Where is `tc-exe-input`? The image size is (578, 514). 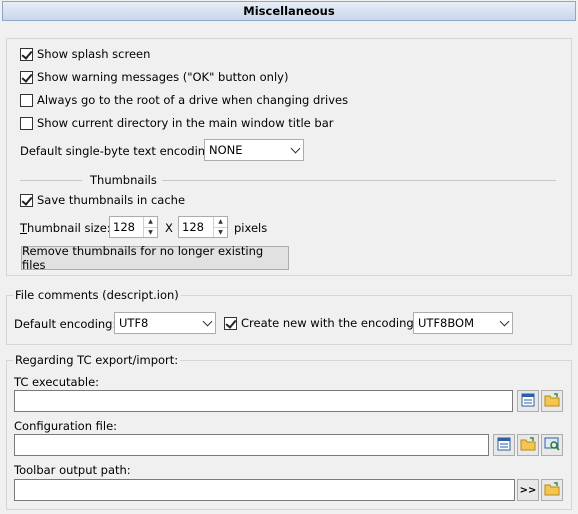 tc-exe-input is located at coordinates (263, 401).